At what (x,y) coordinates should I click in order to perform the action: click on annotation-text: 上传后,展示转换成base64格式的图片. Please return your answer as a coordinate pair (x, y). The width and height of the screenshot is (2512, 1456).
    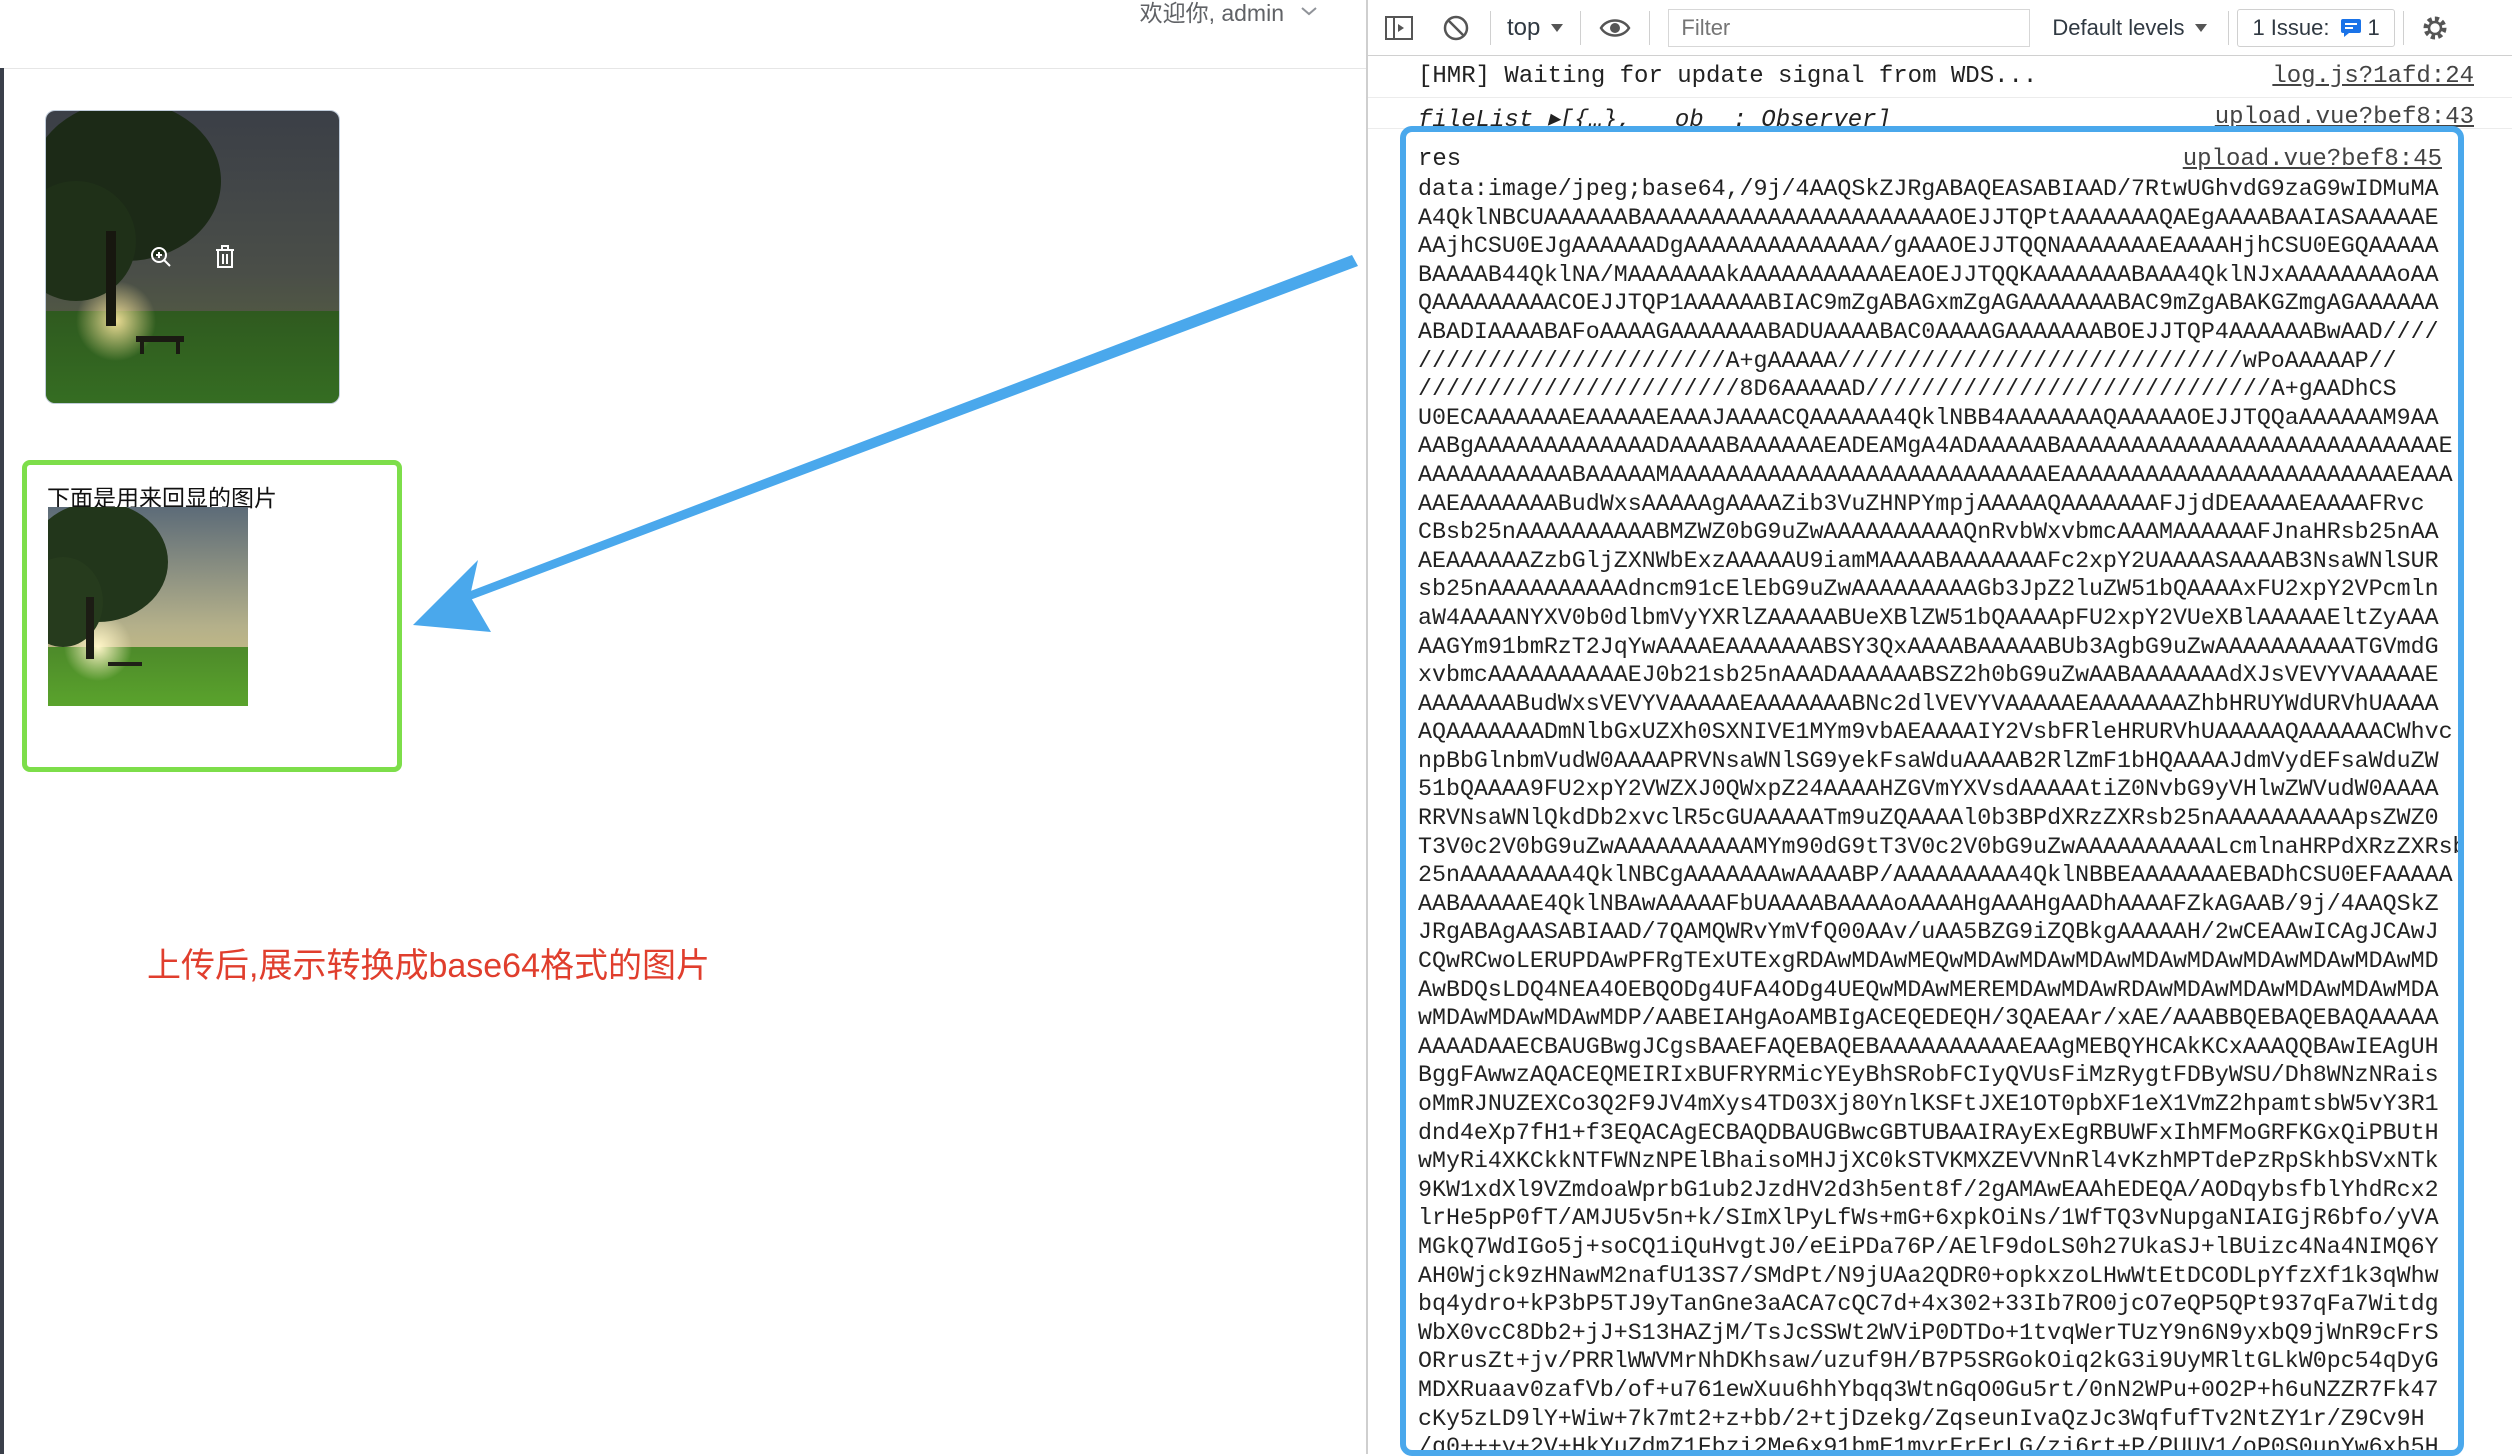
    Looking at the image, I should click on (428, 966).